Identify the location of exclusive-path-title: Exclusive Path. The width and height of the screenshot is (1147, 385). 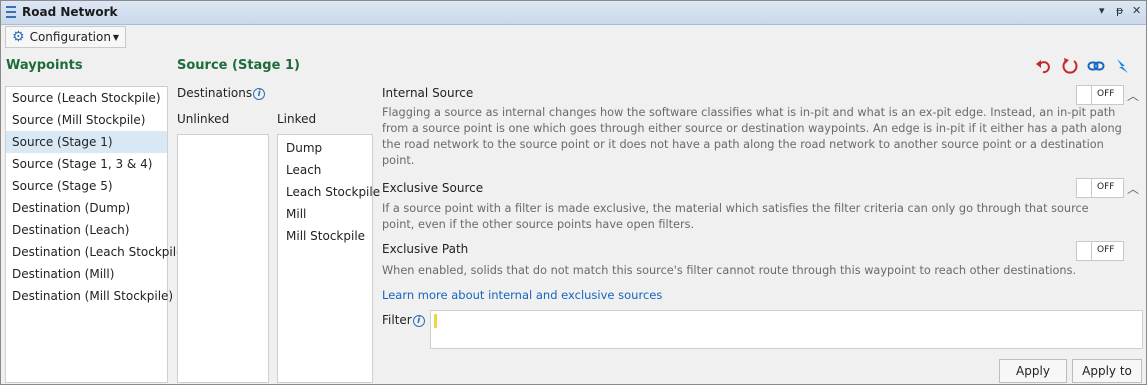
(425, 249).